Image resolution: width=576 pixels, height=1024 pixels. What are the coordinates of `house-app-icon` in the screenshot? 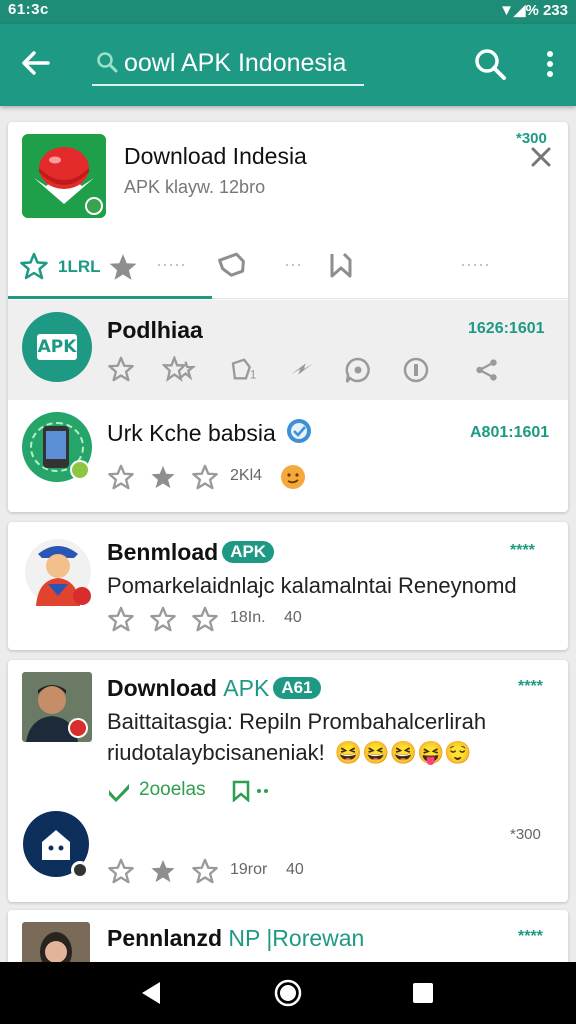 It's located at (56, 845).